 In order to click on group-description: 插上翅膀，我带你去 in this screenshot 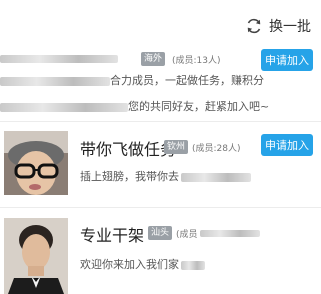, I will do `click(192, 176)`.